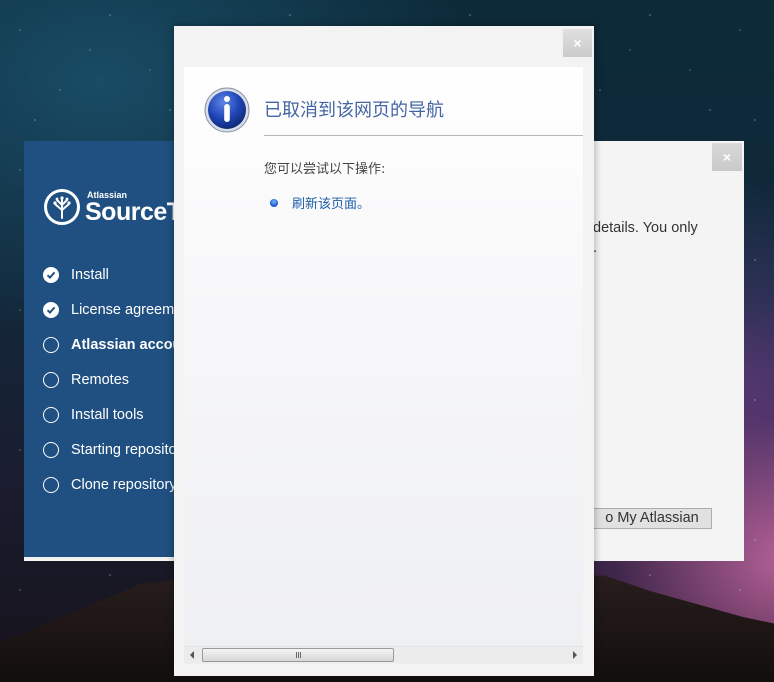 The width and height of the screenshot is (774, 682). Describe the element at coordinates (595, 248) in the screenshot. I see `setup-body-line-2: .` at that location.